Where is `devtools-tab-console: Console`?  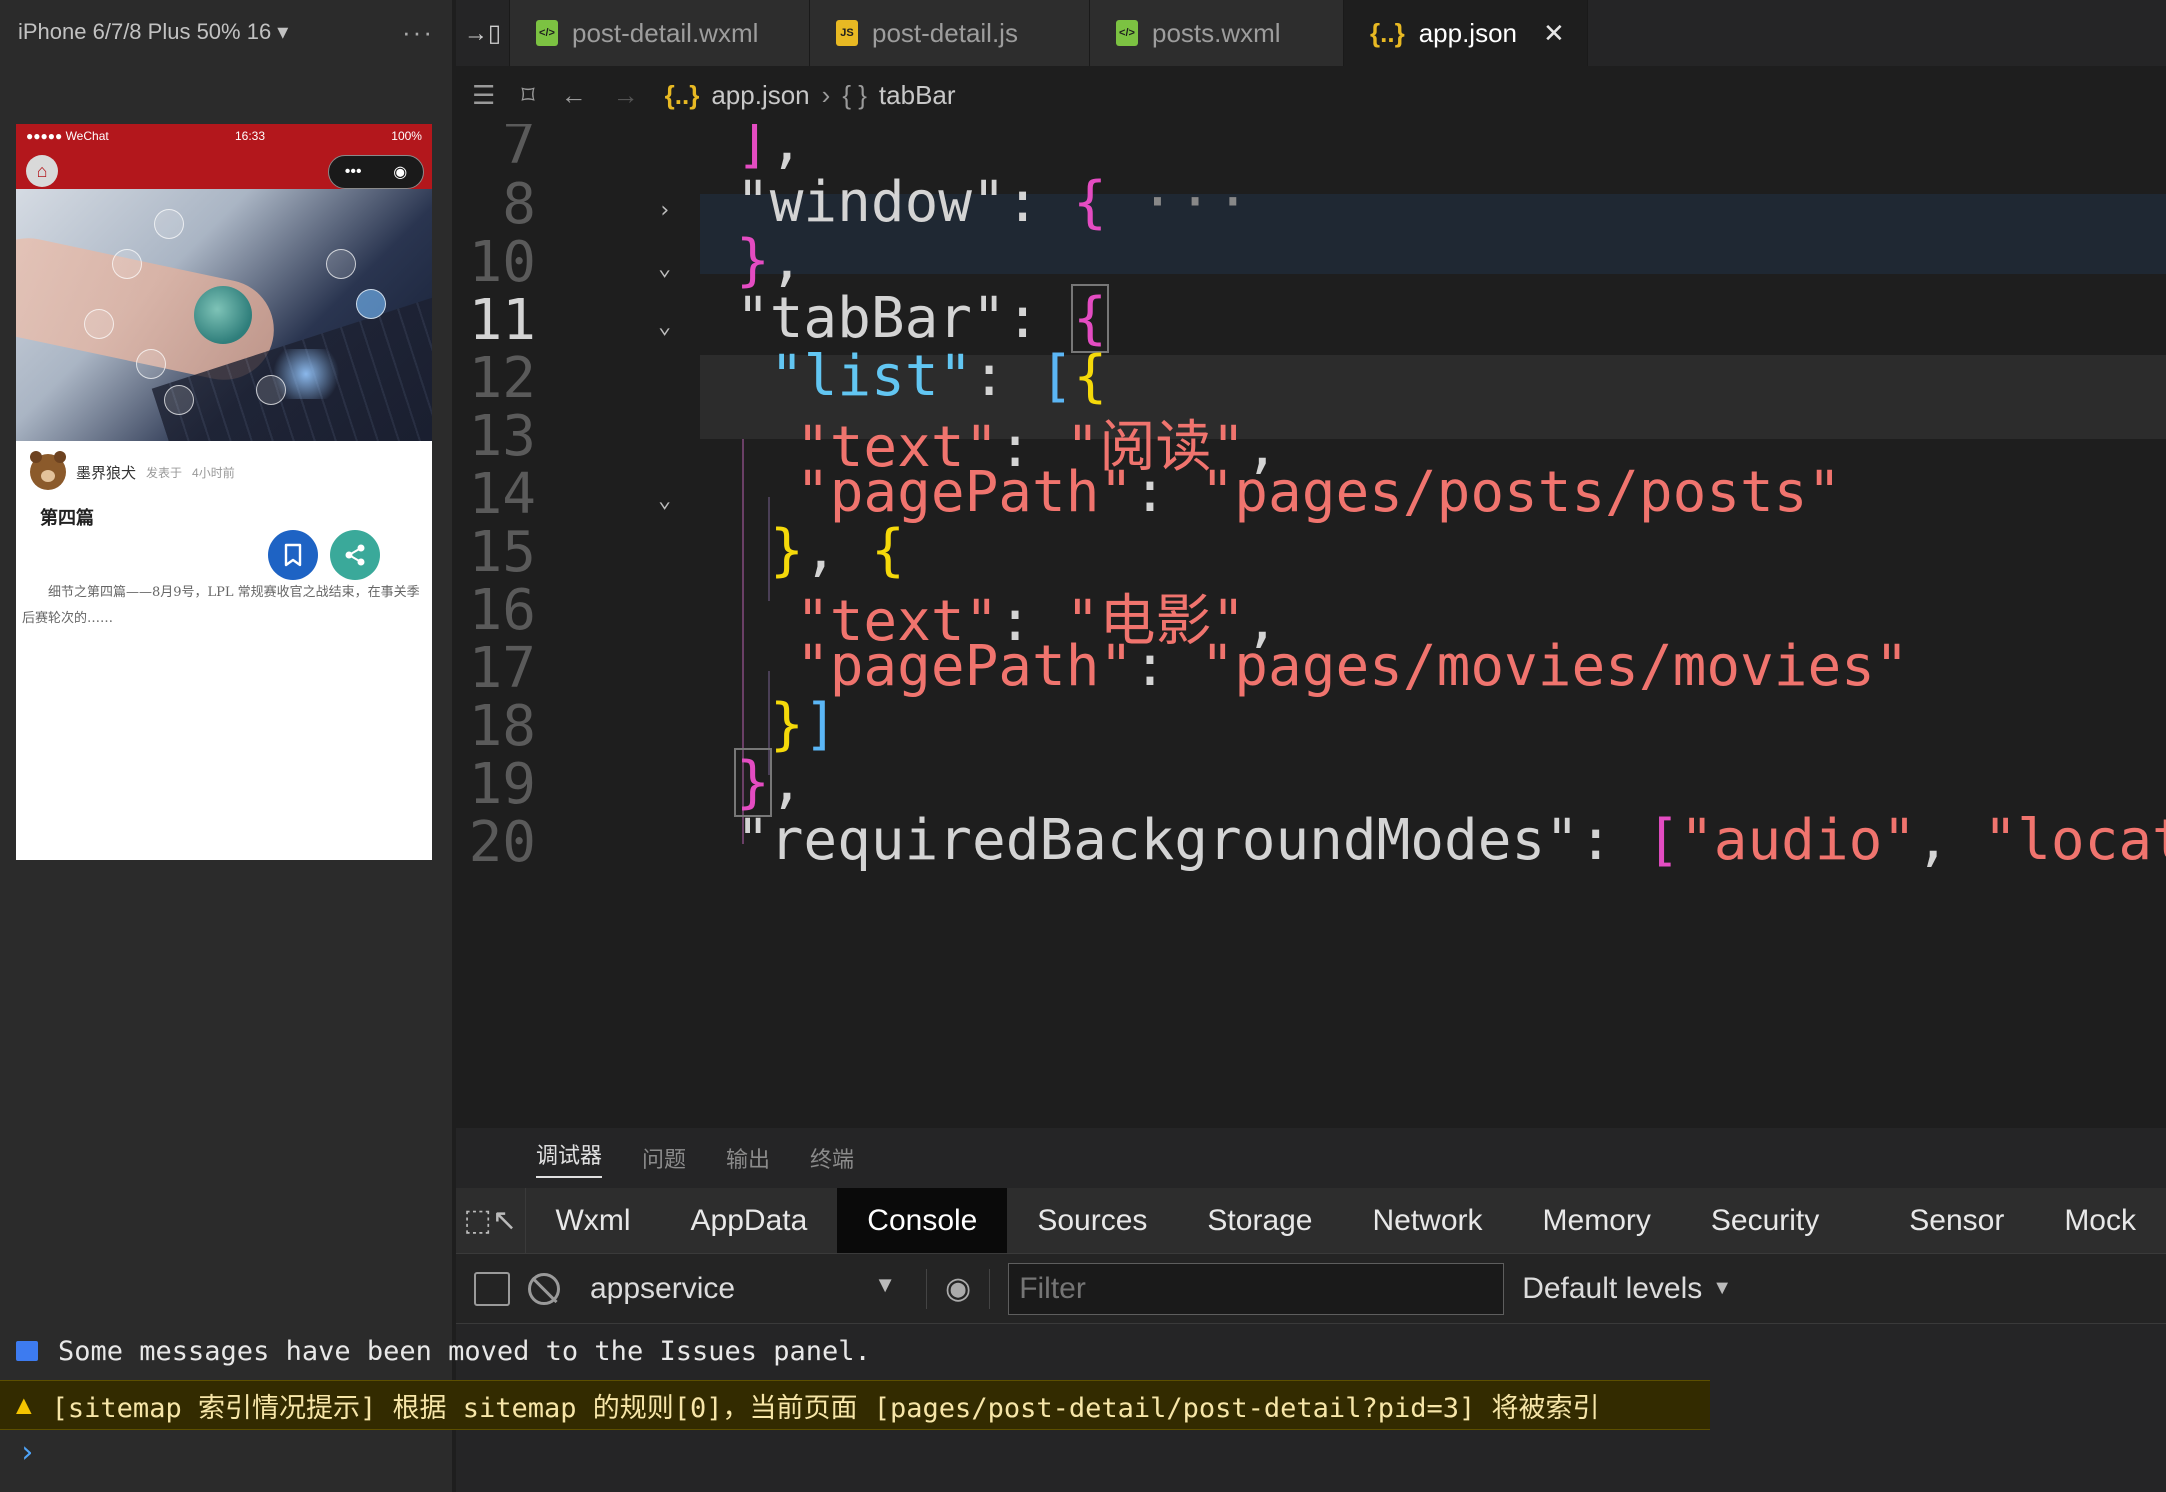 devtools-tab-console: Console is located at coordinates (922, 1220).